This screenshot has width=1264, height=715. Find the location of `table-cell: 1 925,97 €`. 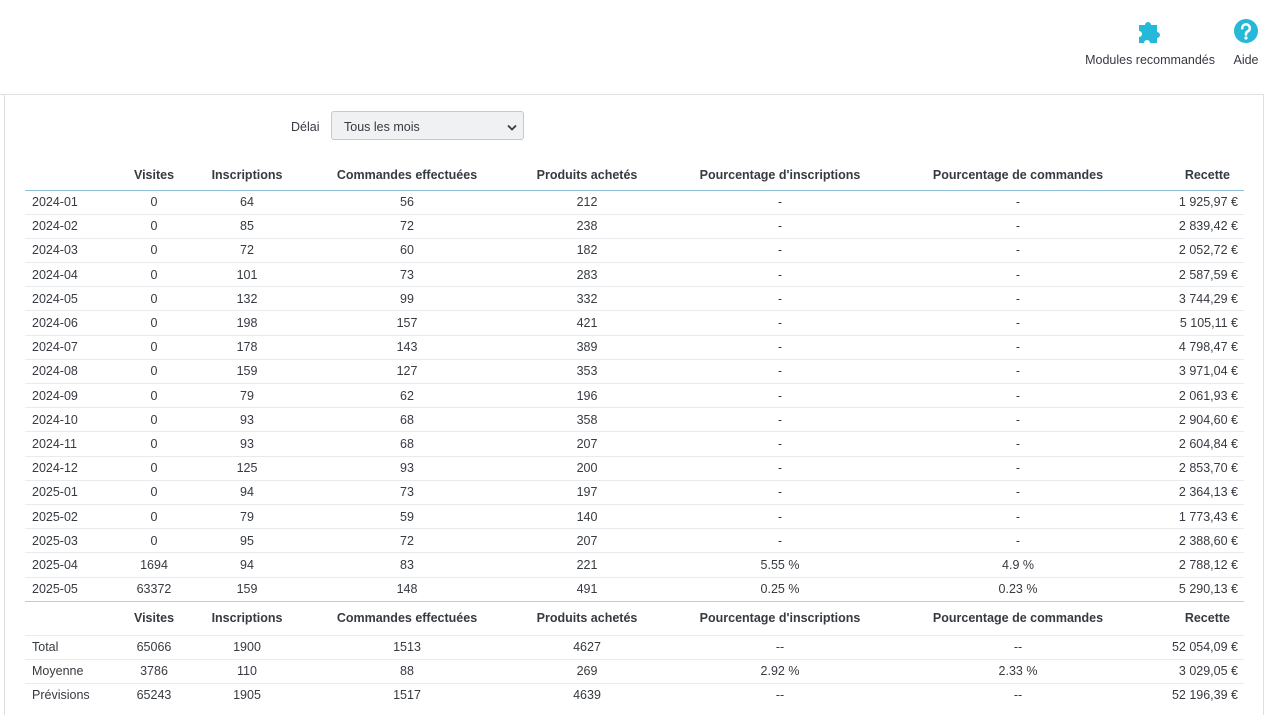

table-cell: 1 925,97 € is located at coordinates (1208, 202).